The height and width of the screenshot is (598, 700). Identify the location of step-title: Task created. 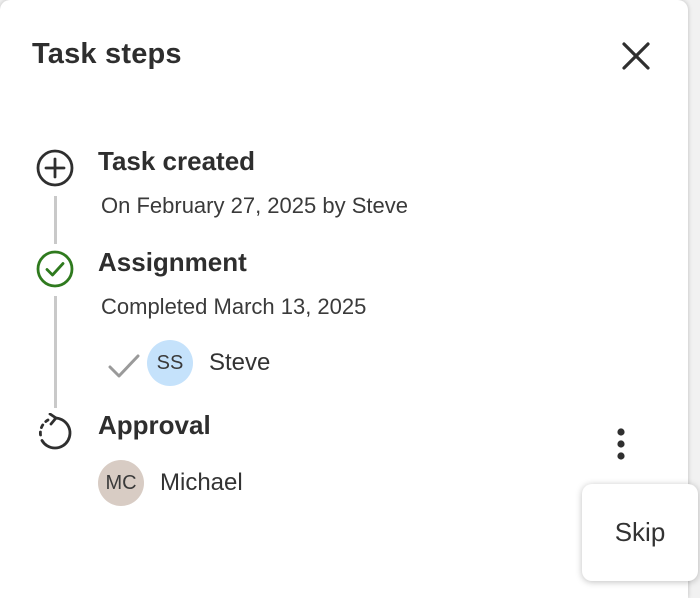
(177, 161).